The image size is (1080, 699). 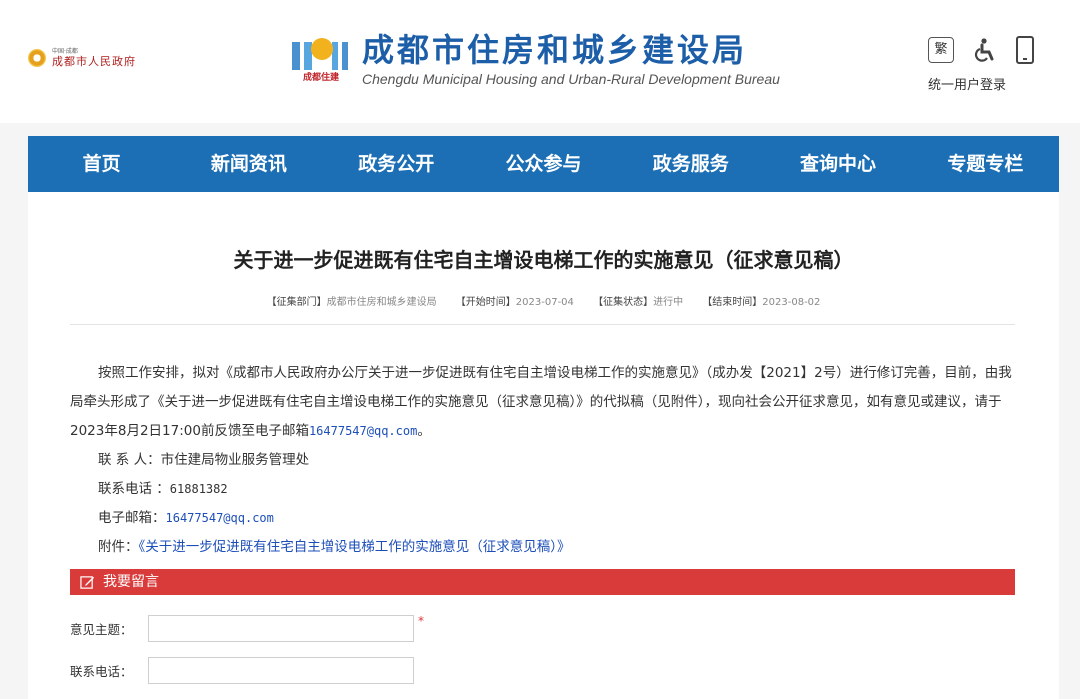 I want to click on chengdu-government-logo: 中国·成都 成都市人民政府, so click(x=82, y=58).